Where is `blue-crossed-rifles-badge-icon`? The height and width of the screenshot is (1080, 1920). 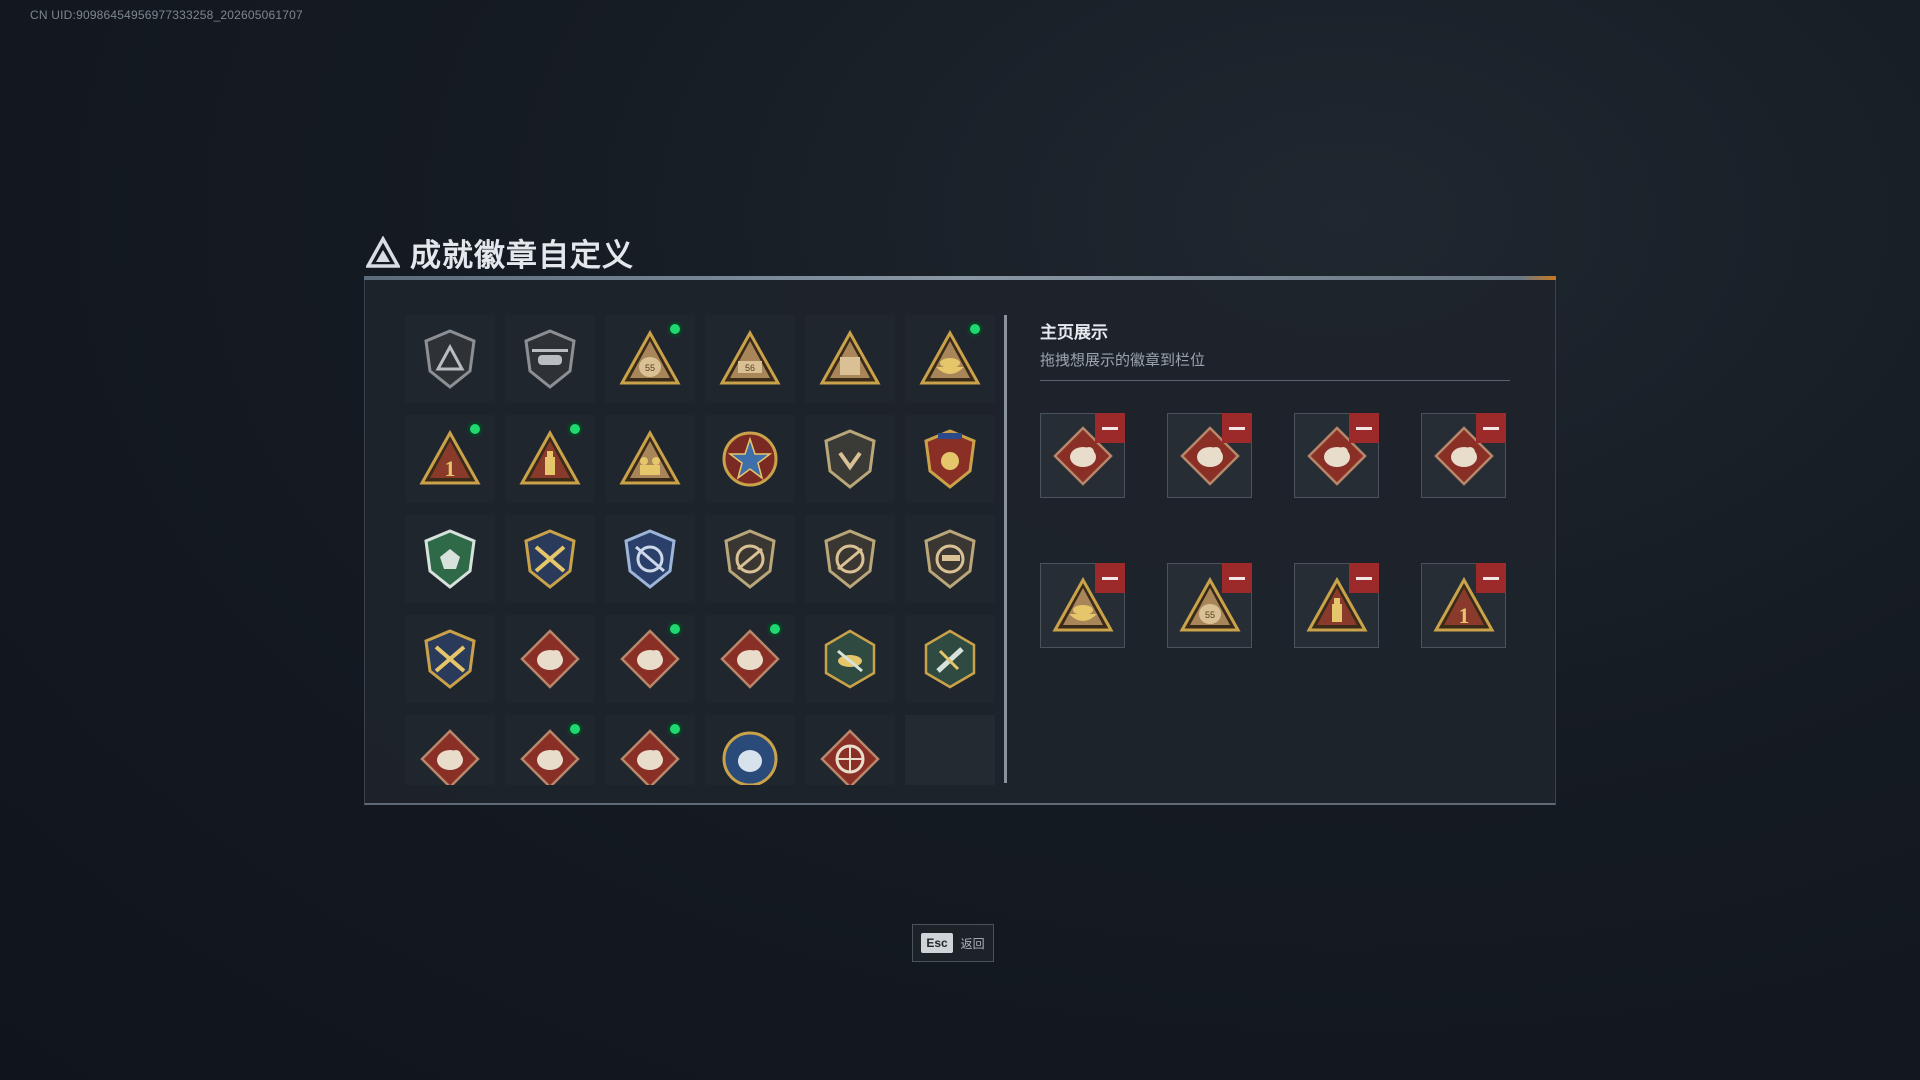 blue-crossed-rifles-badge-icon is located at coordinates (650, 559).